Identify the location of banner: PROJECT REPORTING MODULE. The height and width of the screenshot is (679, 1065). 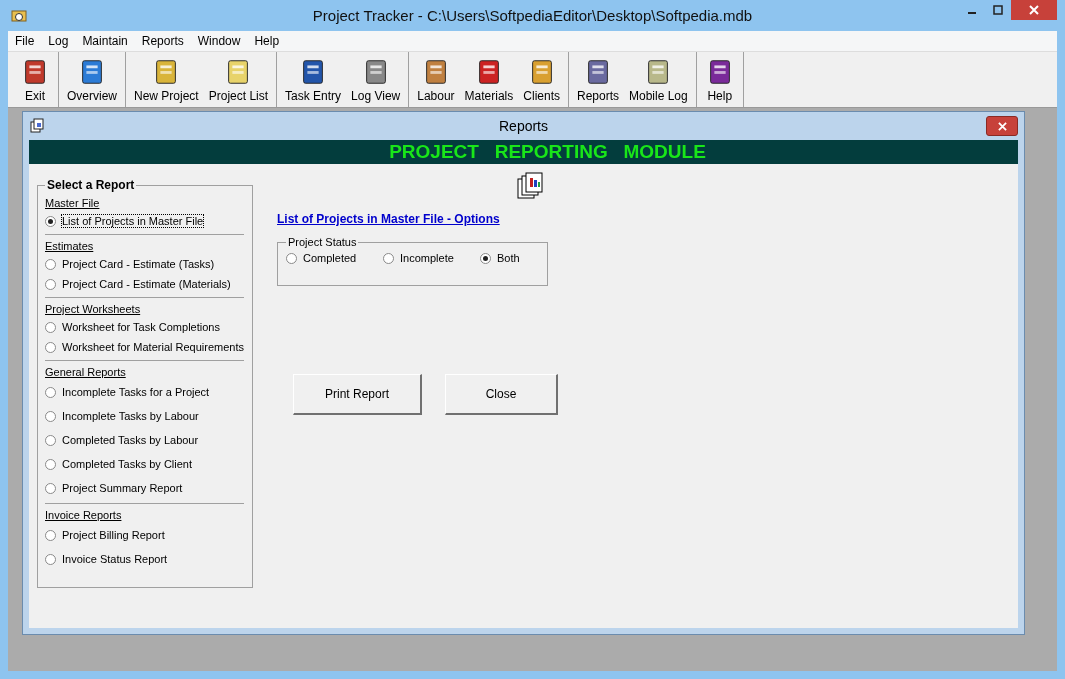
(523, 152).